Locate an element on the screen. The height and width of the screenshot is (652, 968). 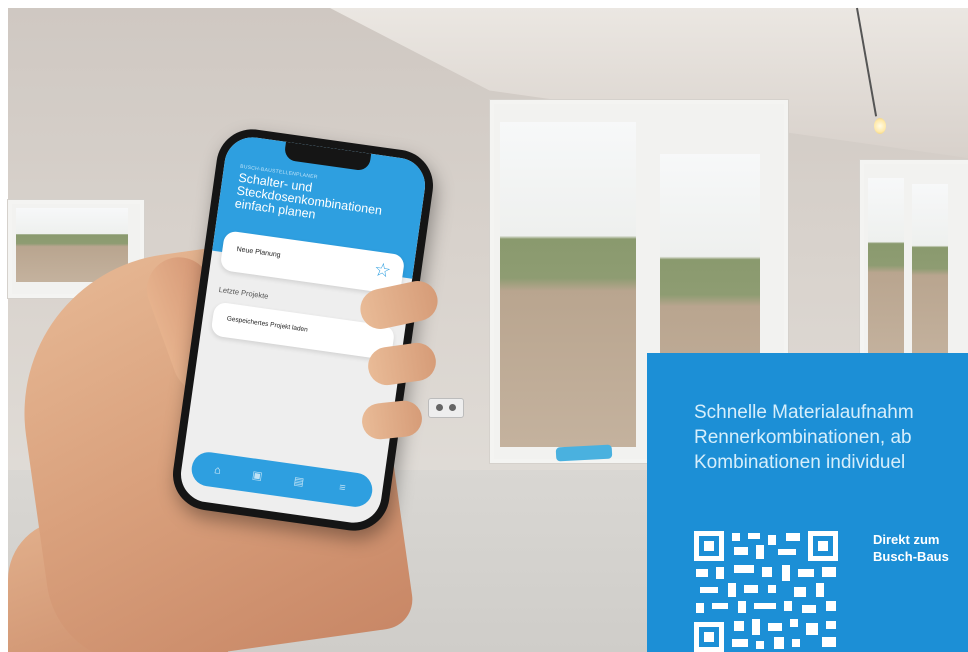
list-icon: ▤ is located at coordinates (299, 482).